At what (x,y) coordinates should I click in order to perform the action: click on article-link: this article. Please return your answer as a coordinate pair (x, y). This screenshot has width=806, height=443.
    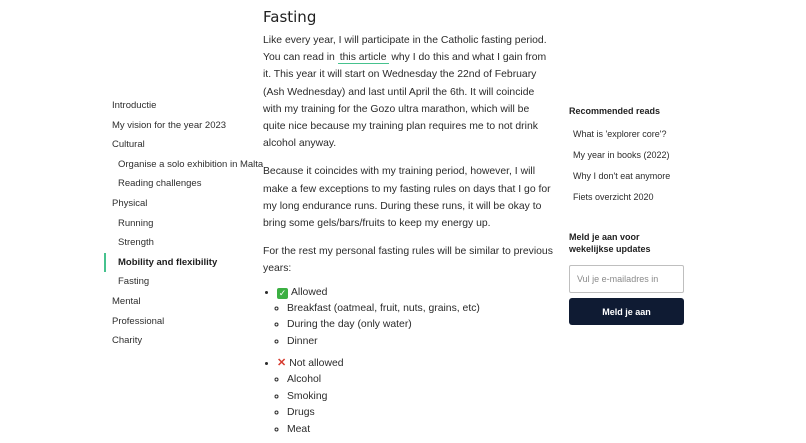
    Looking at the image, I should click on (363, 58).